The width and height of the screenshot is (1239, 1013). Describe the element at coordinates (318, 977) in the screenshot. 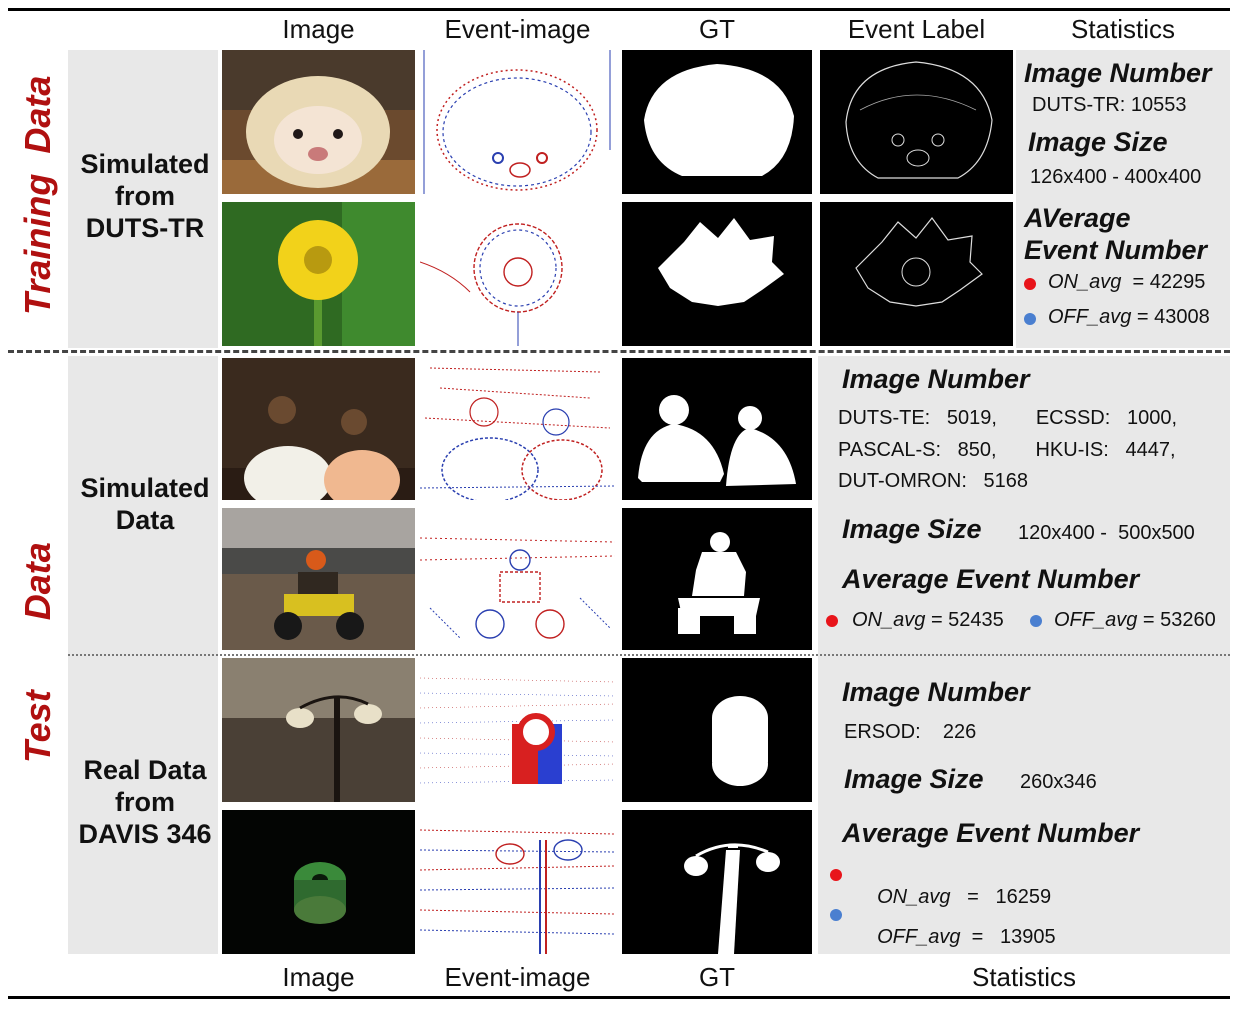

I see `footer-image: Image` at that location.